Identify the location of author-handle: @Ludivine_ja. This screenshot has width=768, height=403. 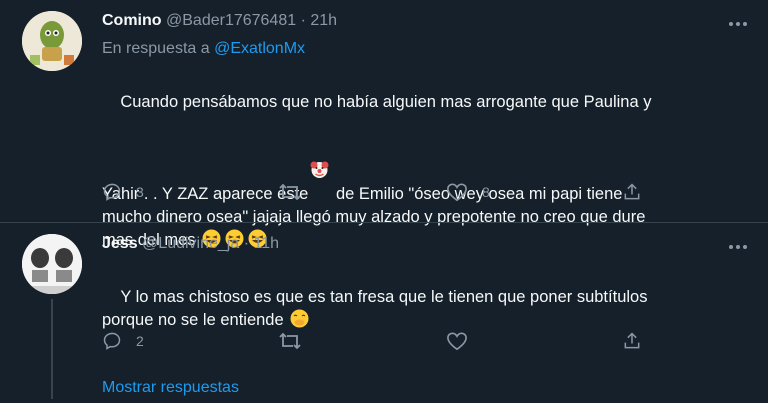
(190, 243).